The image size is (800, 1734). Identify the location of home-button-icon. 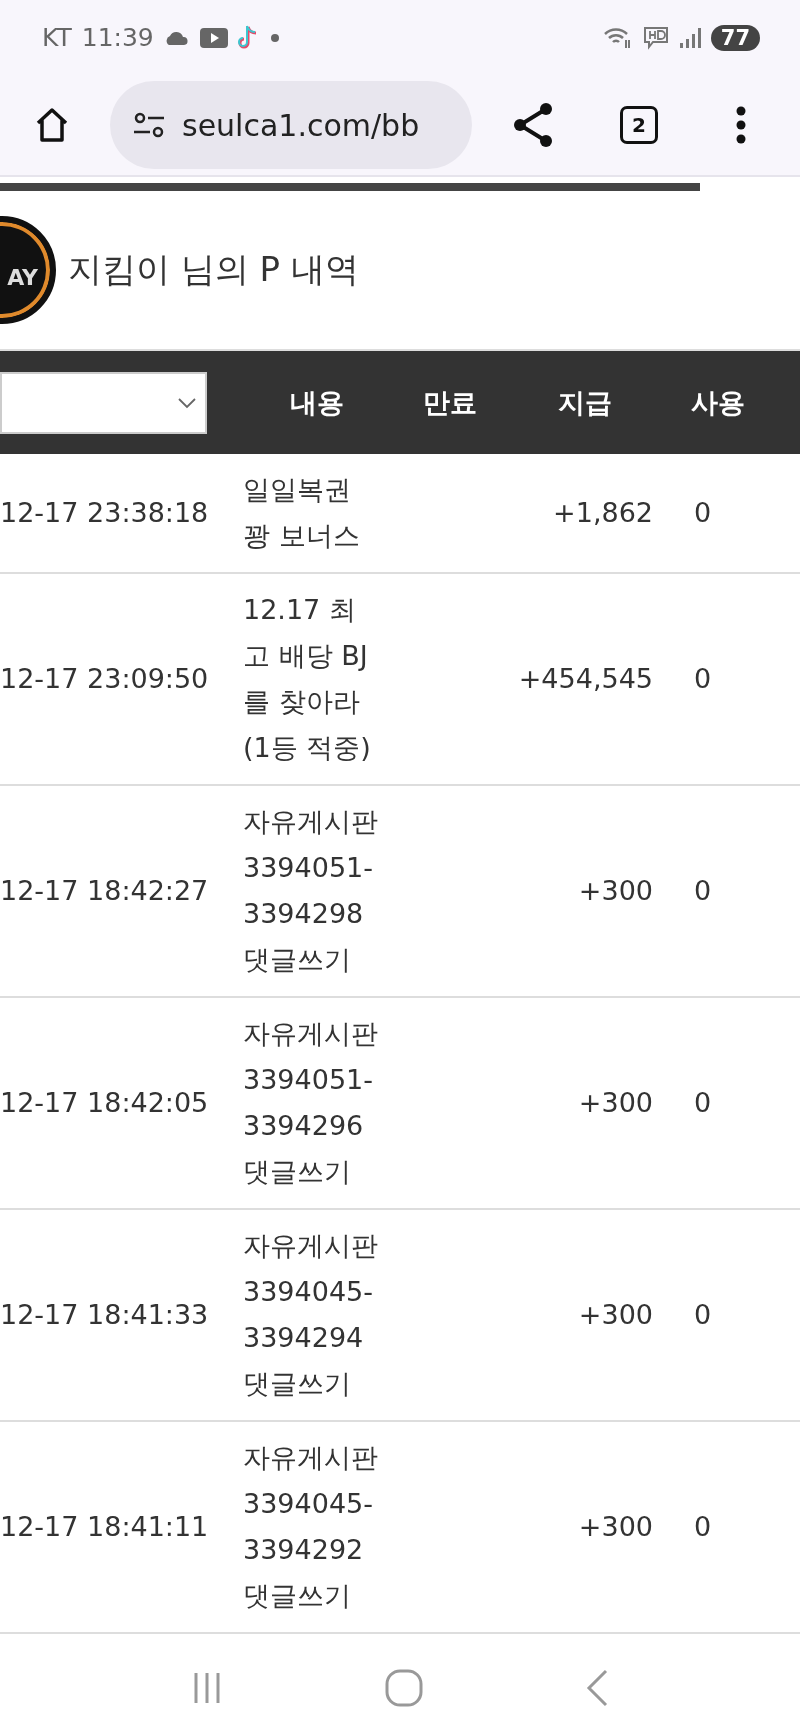
(404, 1688).